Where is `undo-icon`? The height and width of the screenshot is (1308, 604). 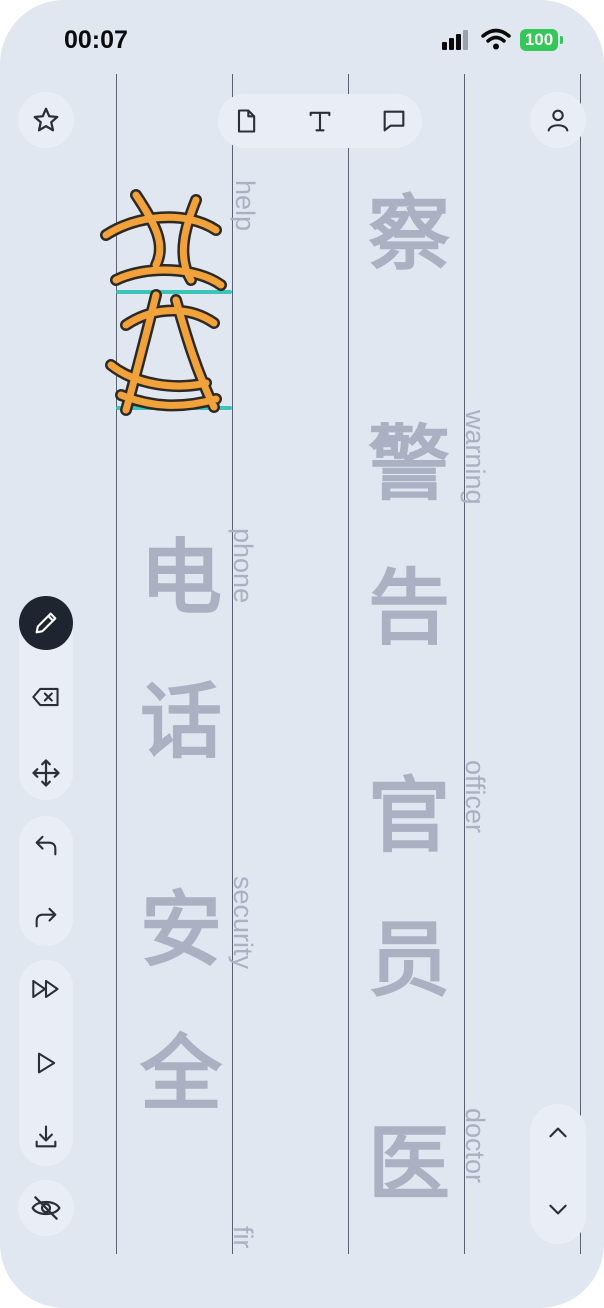 undo-icon is located at coordinates (46, 845).